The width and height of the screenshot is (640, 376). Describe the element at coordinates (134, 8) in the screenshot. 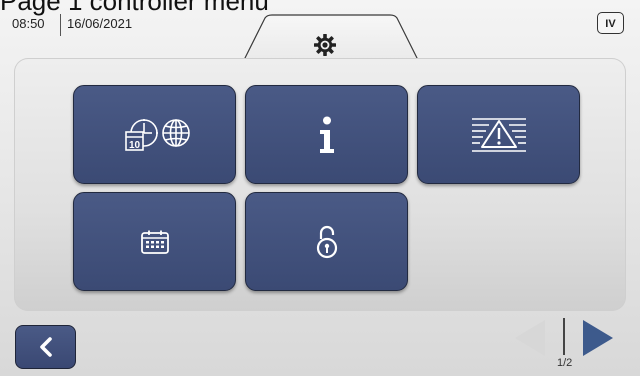

I see `page-caption: Page 1 controller menu` at that location.